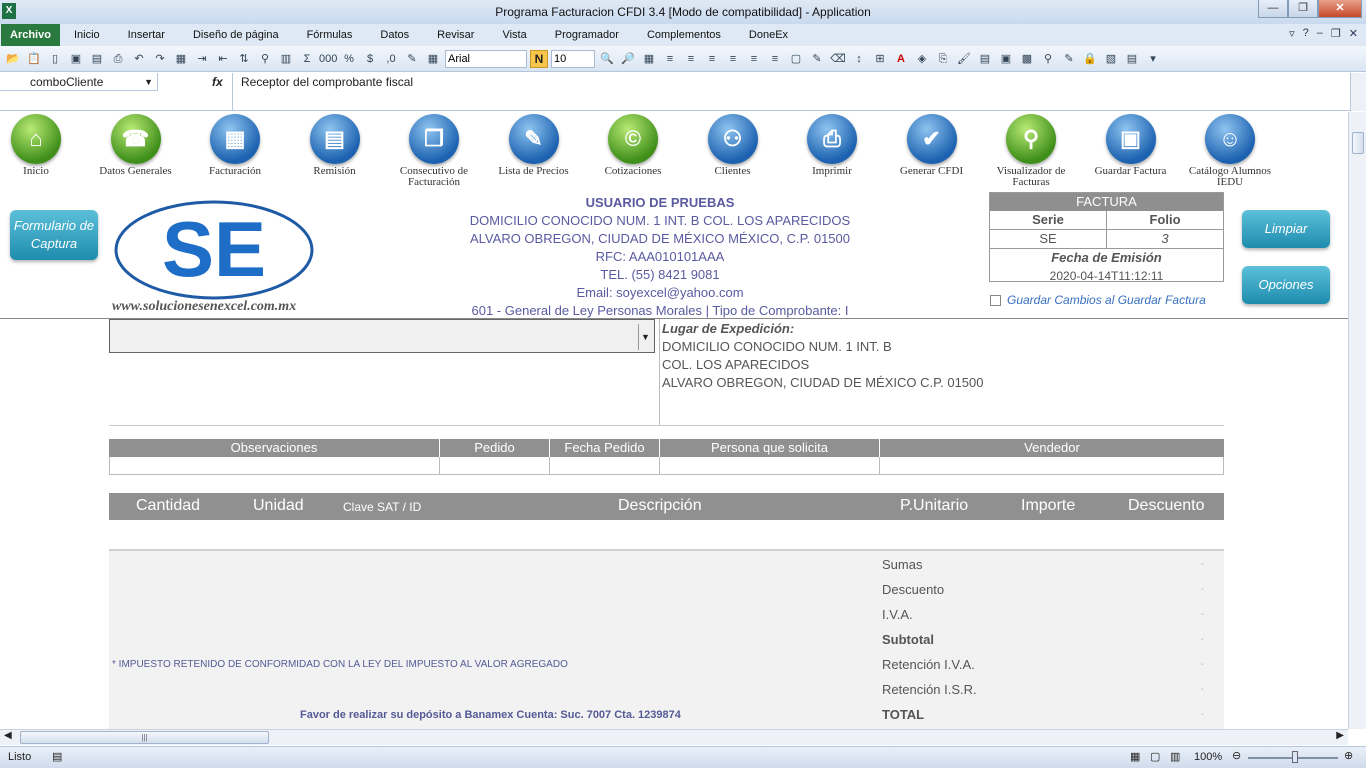  What do you see at coordinates (633, 144) in the screenshot?
I see `nav-copyright-button: © Cotizaciones` at bounding box center [633, 144].